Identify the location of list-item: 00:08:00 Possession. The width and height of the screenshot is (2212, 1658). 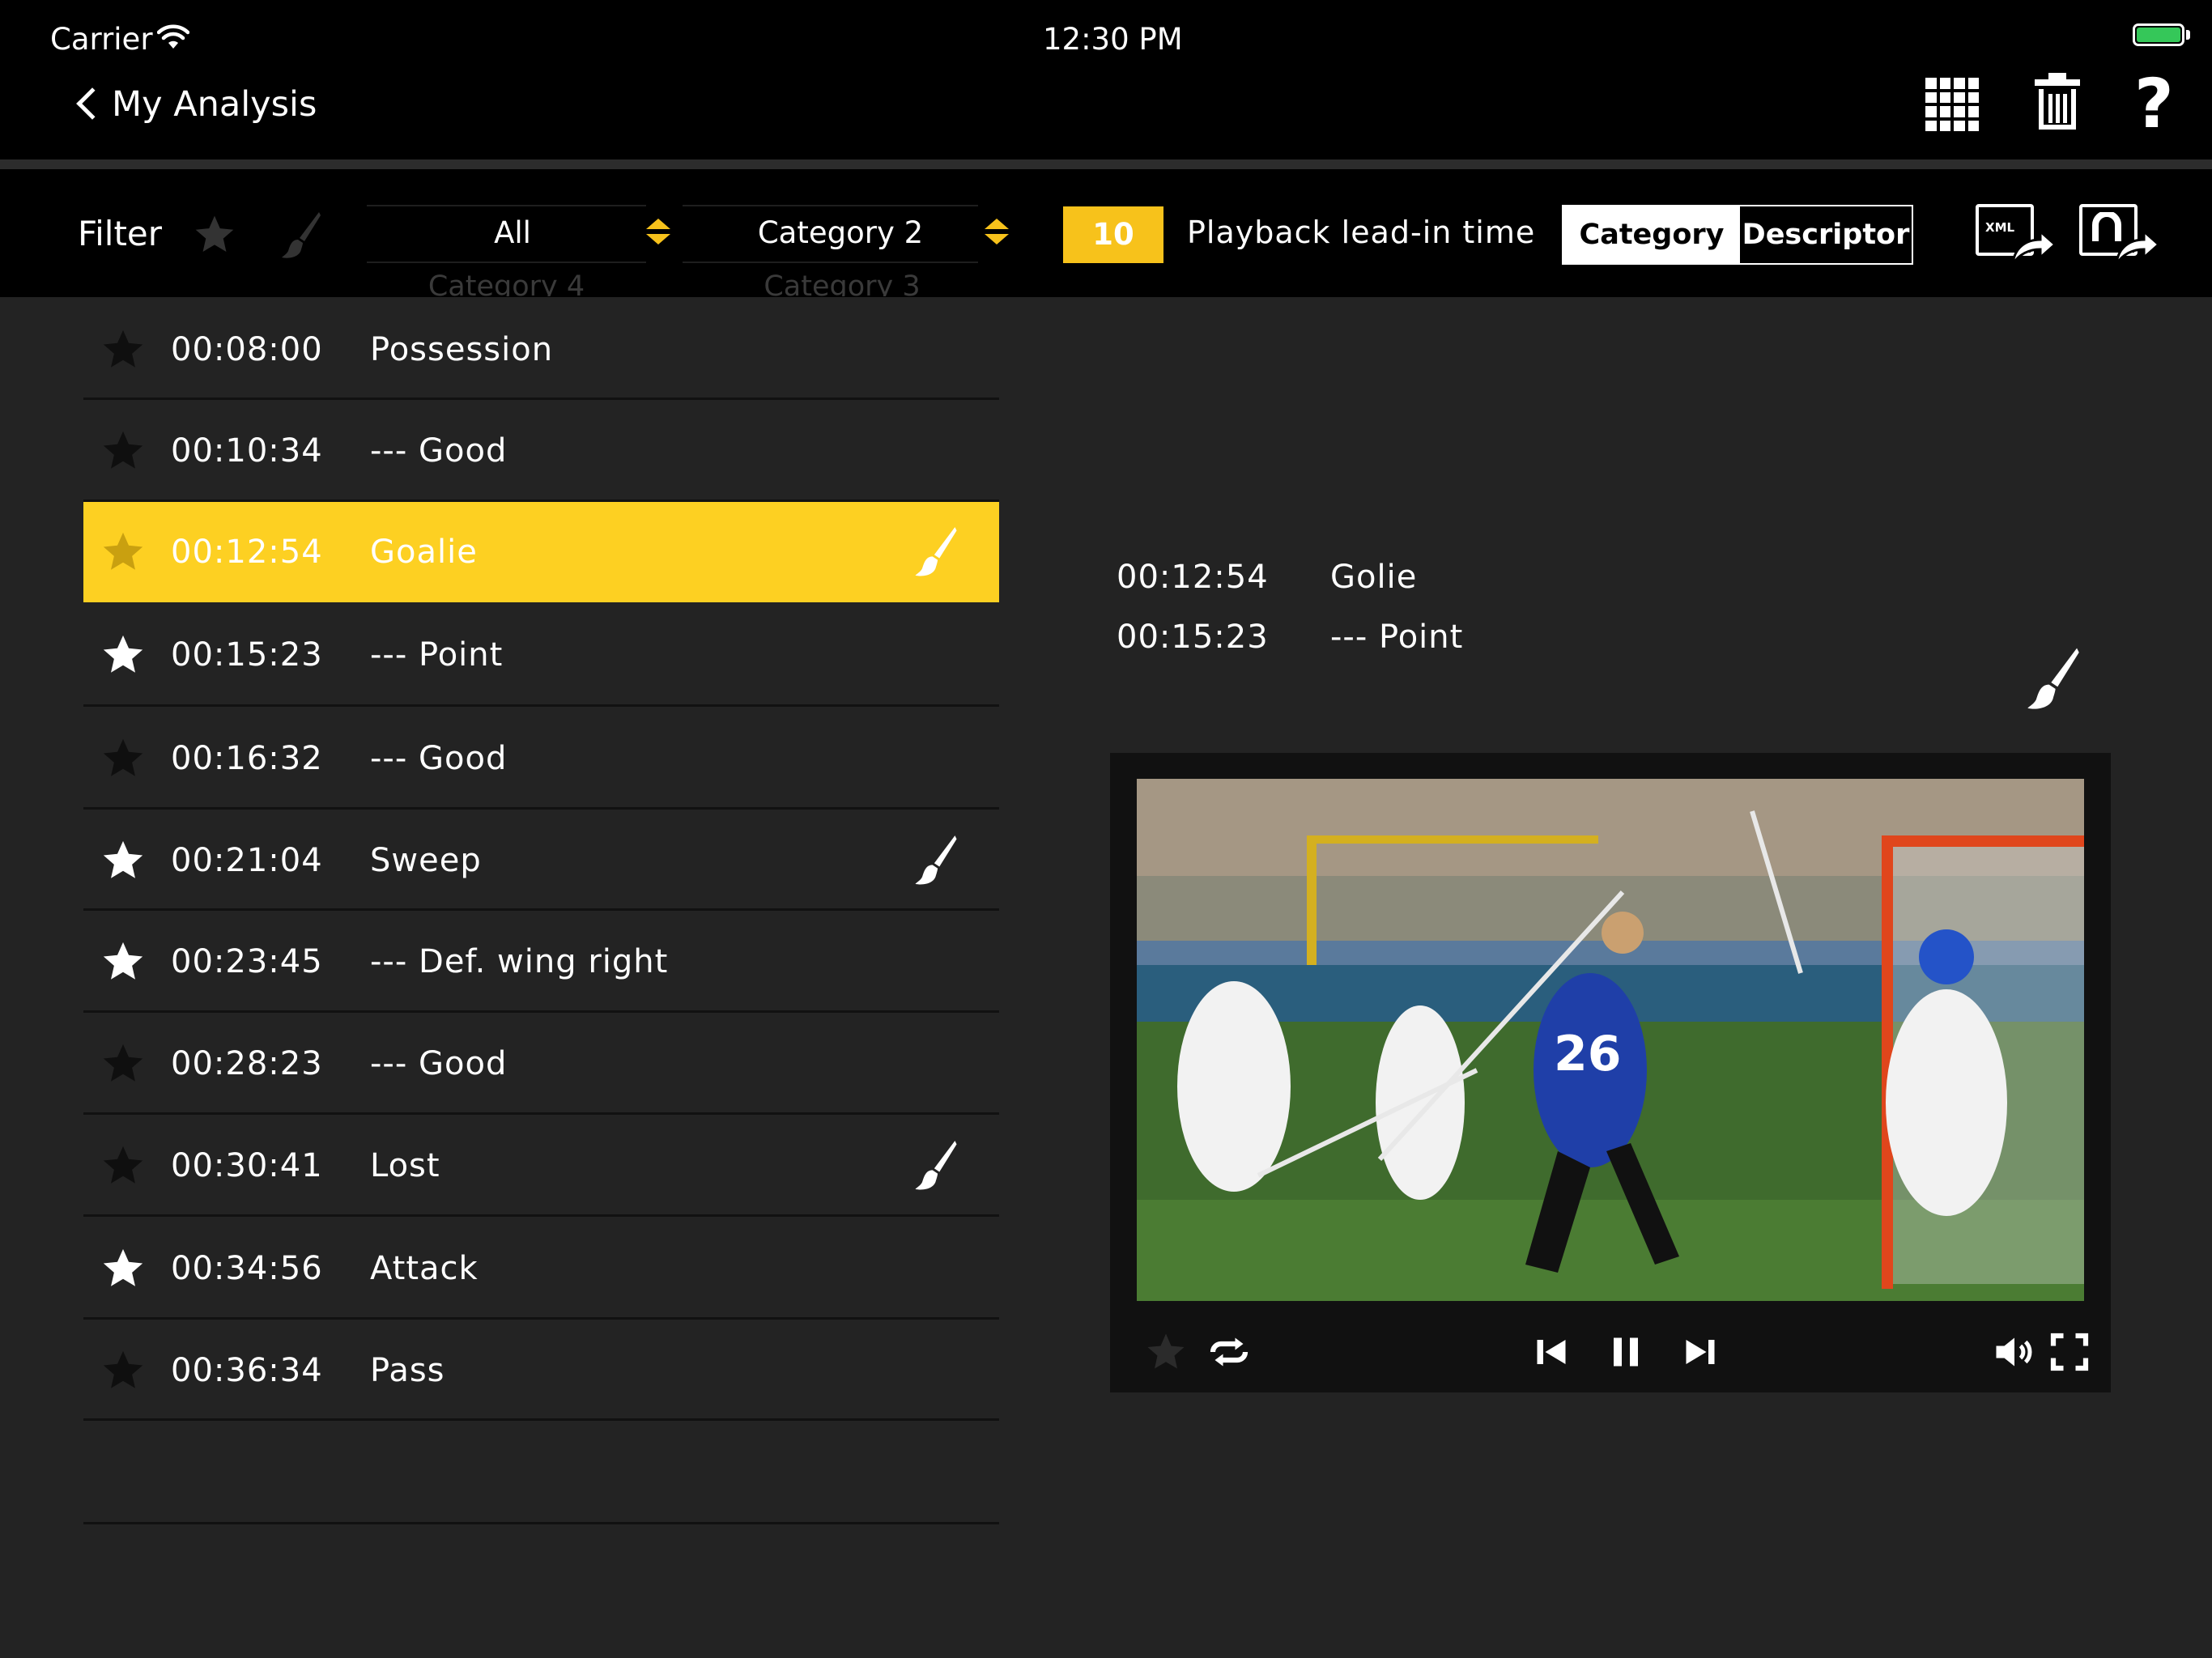
(541, 350).